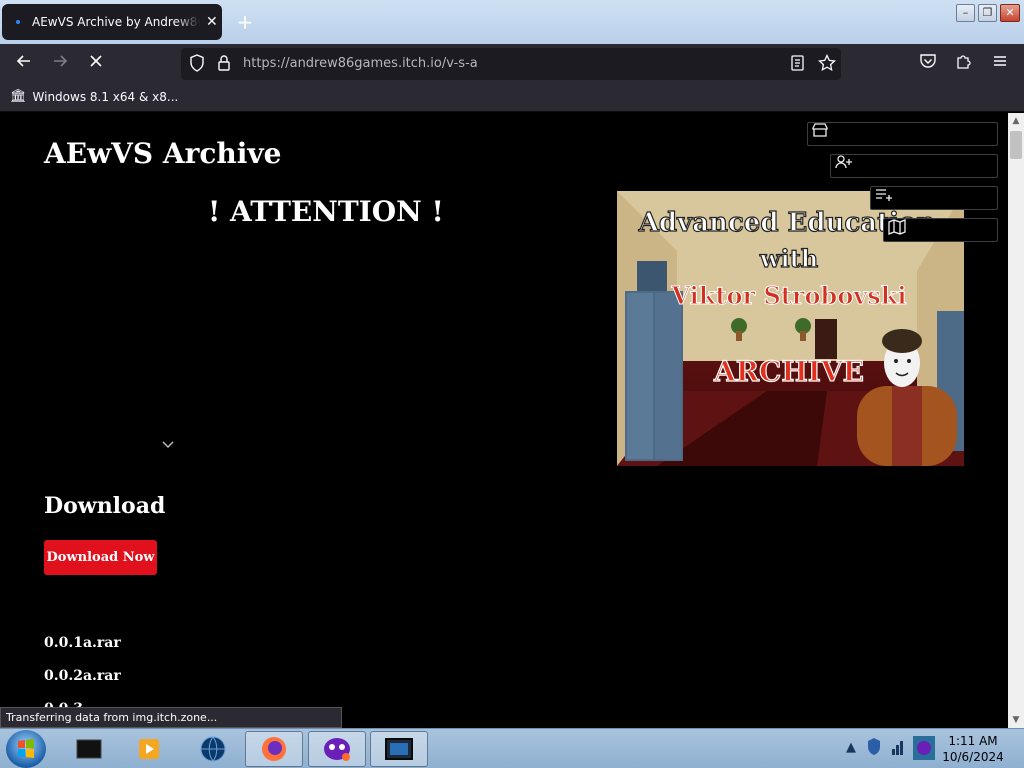 This screenshot has height=768, width=1024. What do you see at coordinates (23, 61) in the screenshot?
I see `back-arrow-icon` at bounding box center [23, 61].